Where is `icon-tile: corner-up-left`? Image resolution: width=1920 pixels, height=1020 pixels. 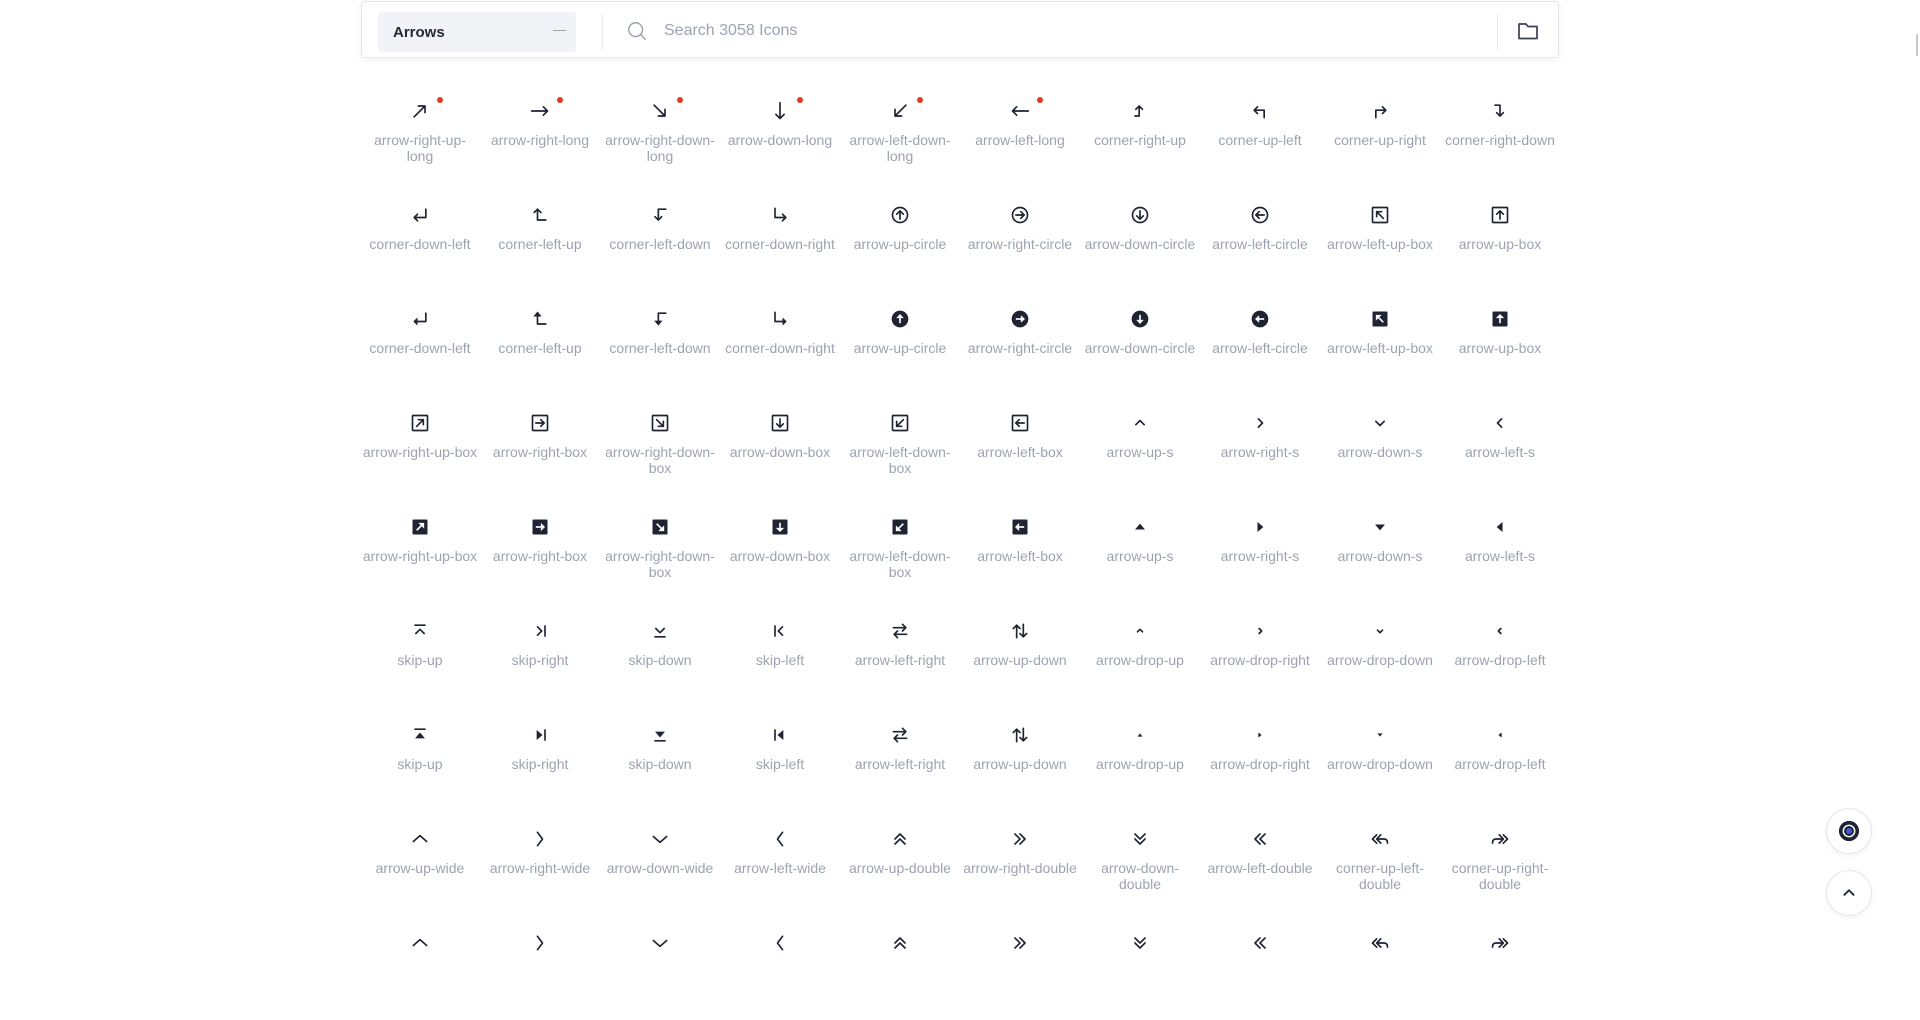 icon-tile: corner-up-left is located at coordinates (1260, 139).